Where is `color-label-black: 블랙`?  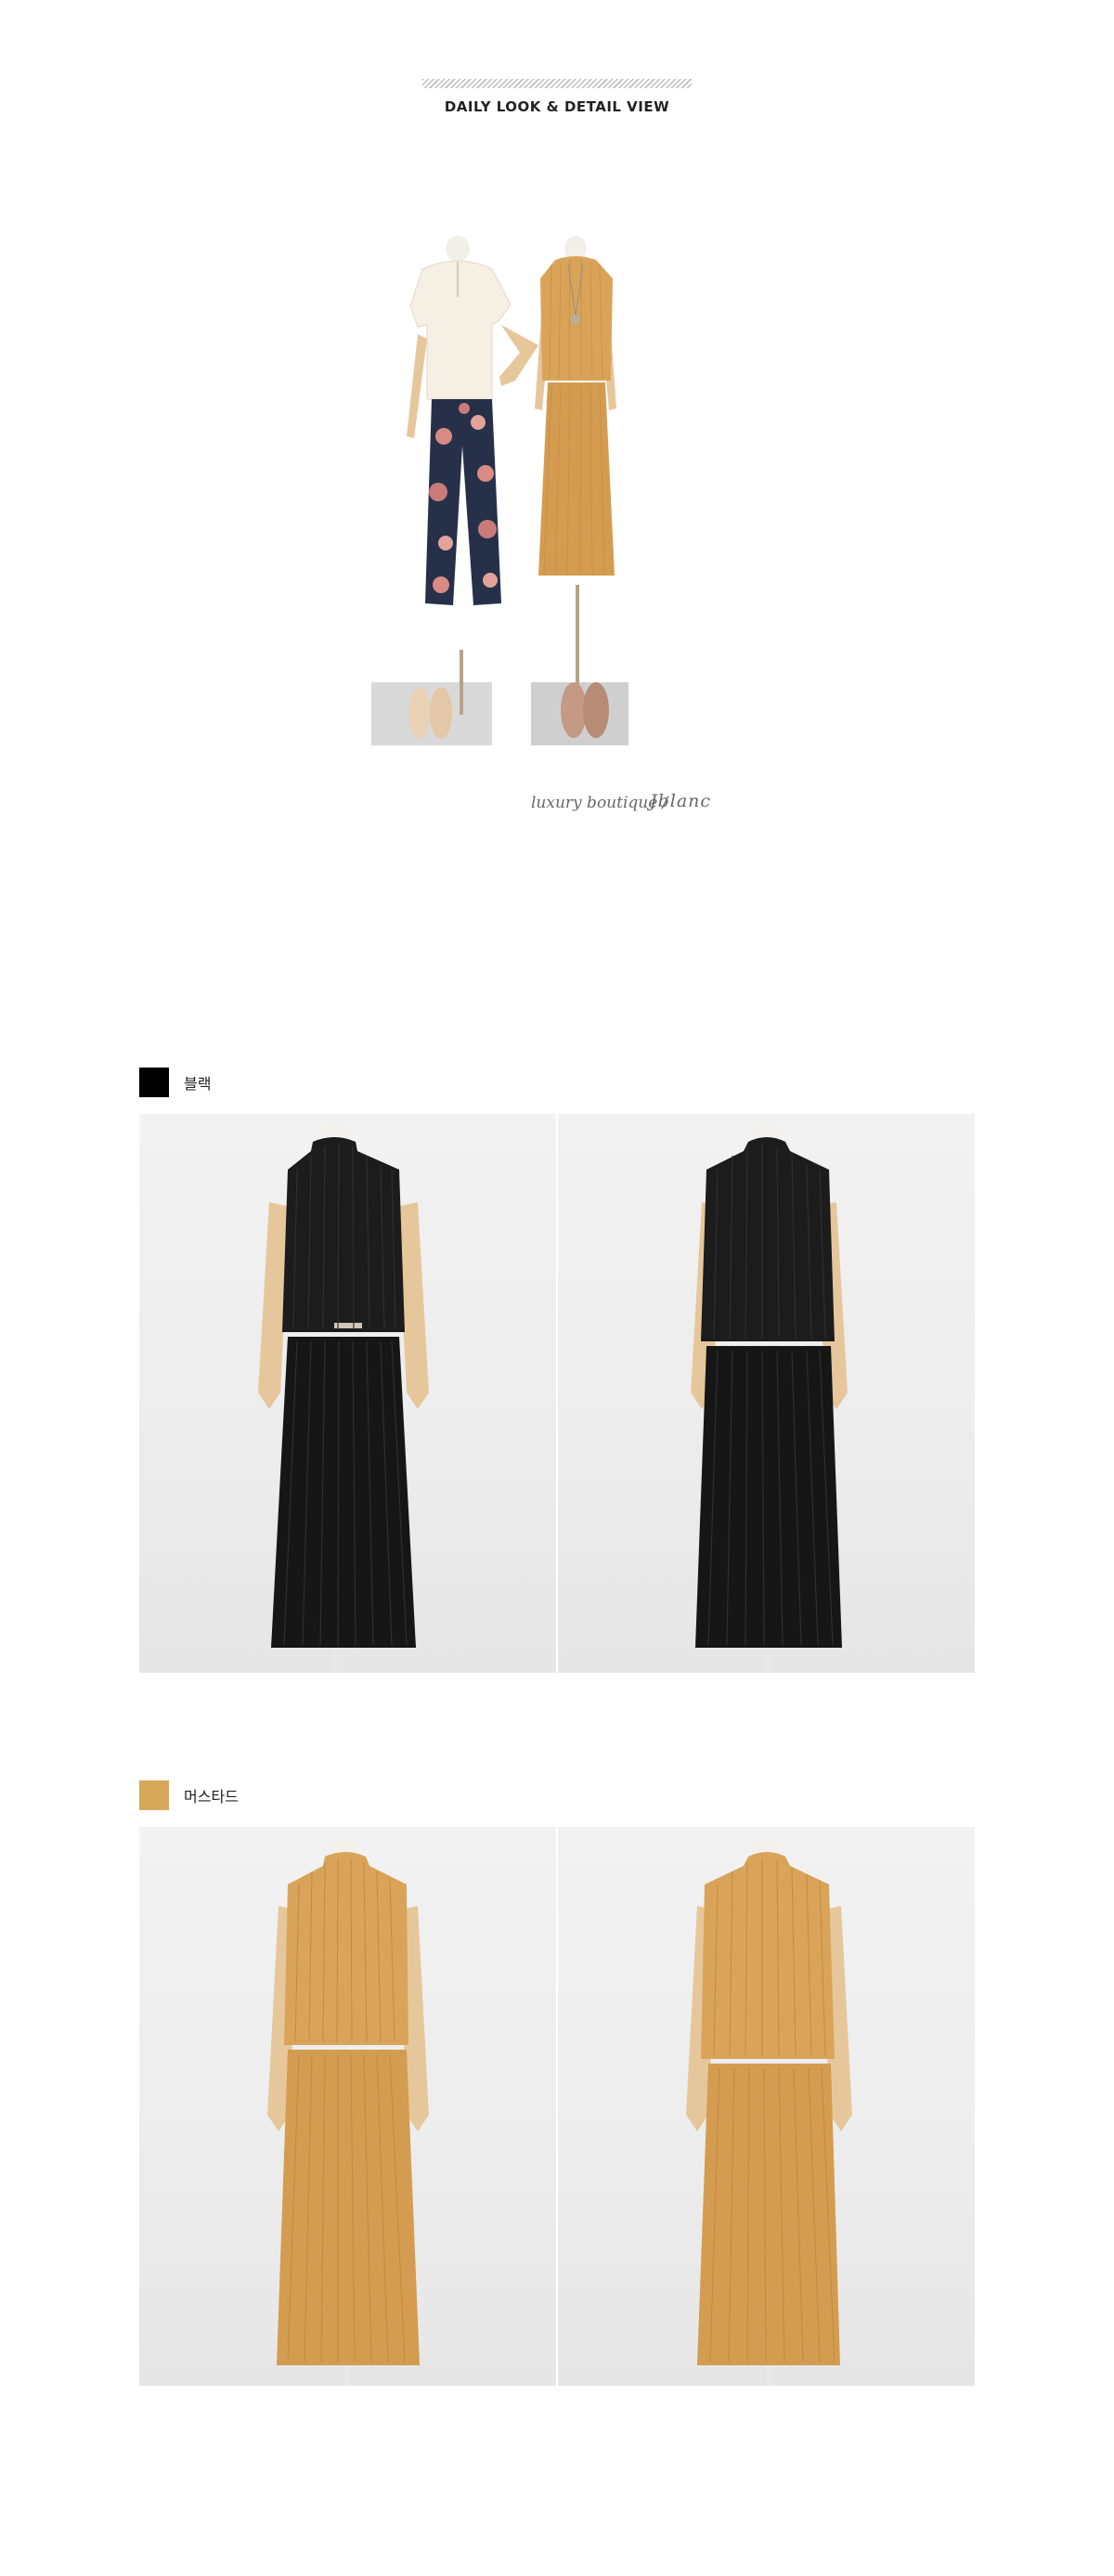 color-label-black: 블랙 is located at coordinates (198, 1084).